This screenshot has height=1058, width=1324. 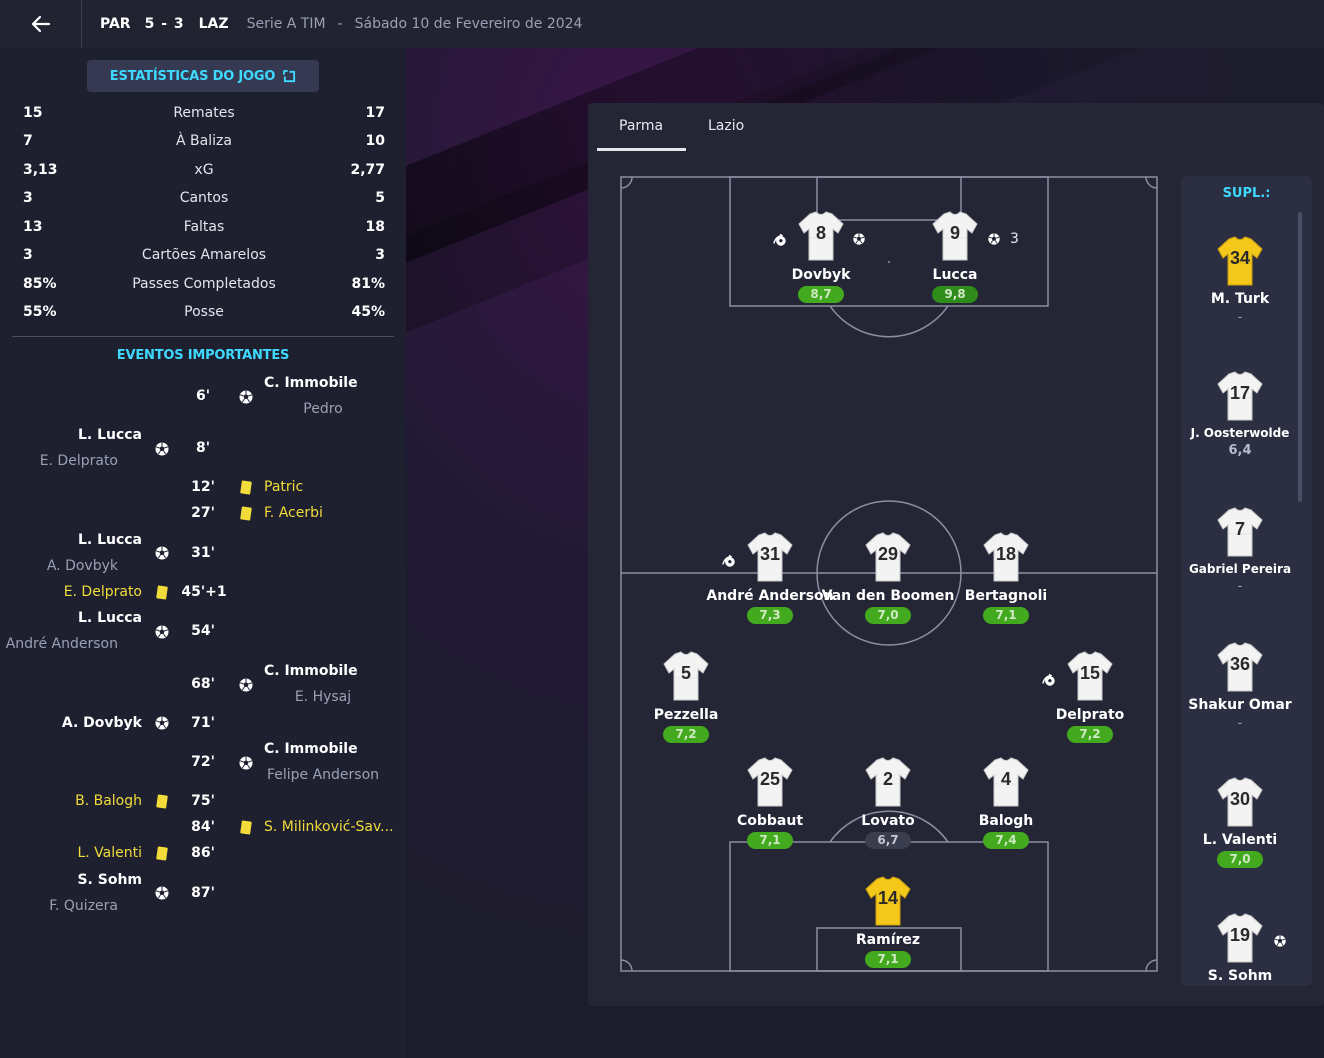 What do you see at coordinates (204, 255) in the screenshot?
I see `stat-row-yellow-cards: 3 Cartões Amarelos 3` at bounding box center [204, 255].